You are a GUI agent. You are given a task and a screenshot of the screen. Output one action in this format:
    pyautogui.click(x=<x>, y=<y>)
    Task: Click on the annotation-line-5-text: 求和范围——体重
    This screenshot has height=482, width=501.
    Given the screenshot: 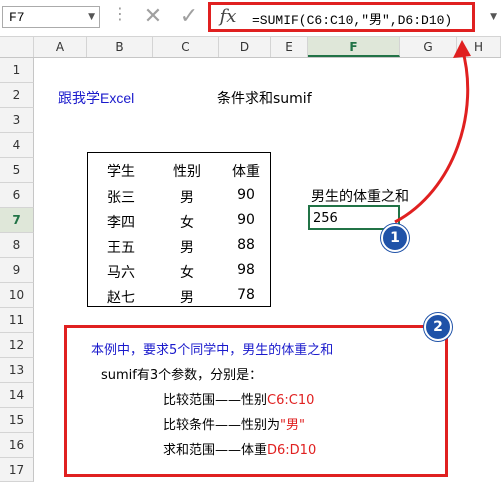 What is the action you would take?
    pyautogui.click(x=215, y=450)
    